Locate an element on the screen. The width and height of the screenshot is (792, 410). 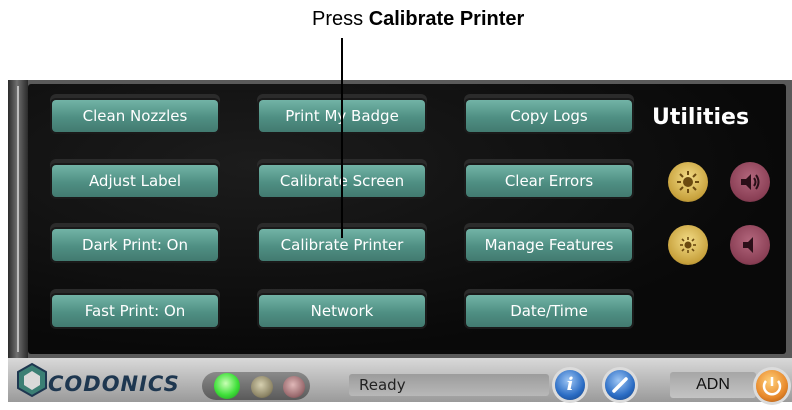
power-icon is located at coordinates (772, 386).